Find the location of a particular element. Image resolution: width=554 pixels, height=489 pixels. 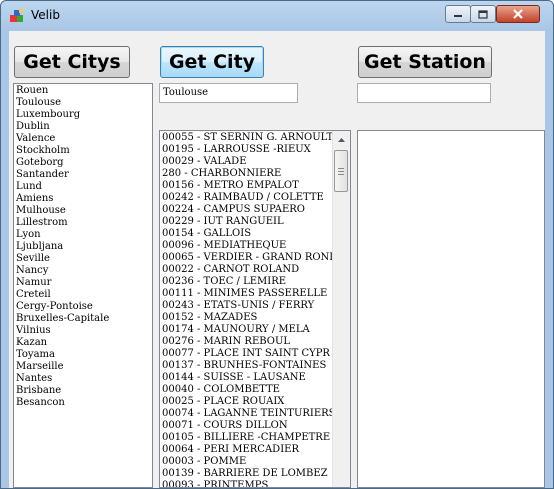

station-list-item: 00096 - MEDIATHEQUE is located at coordinates (248, 246).